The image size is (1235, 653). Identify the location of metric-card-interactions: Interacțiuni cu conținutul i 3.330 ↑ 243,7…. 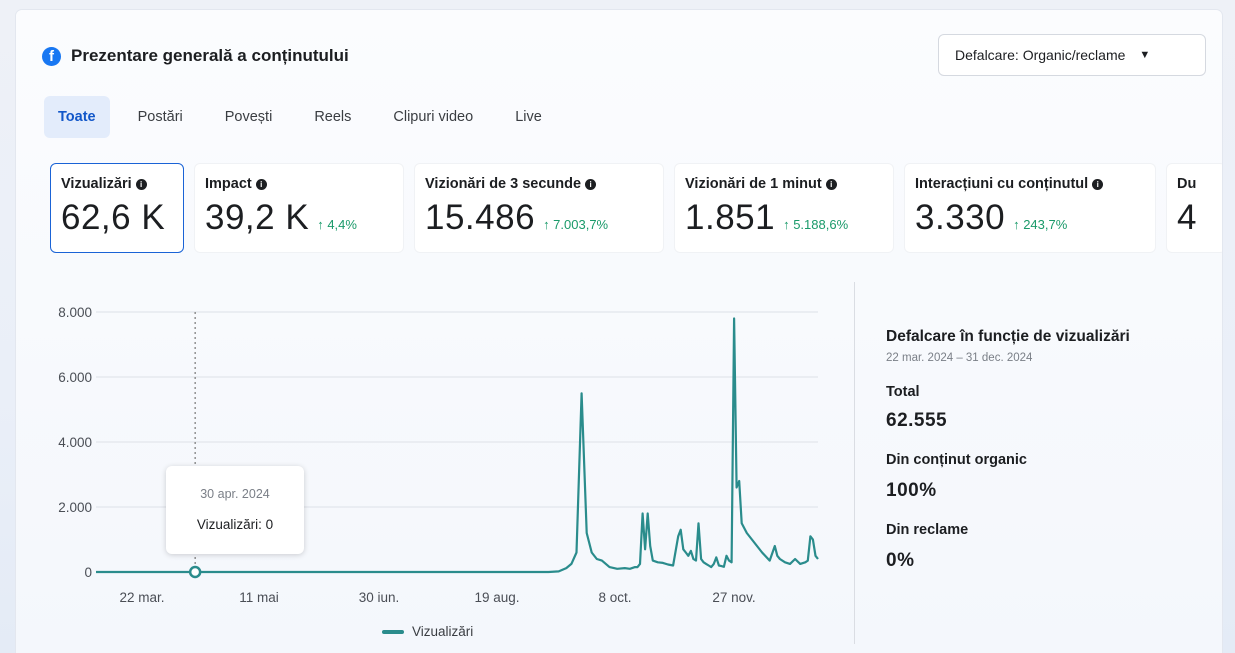
(1030, 208).